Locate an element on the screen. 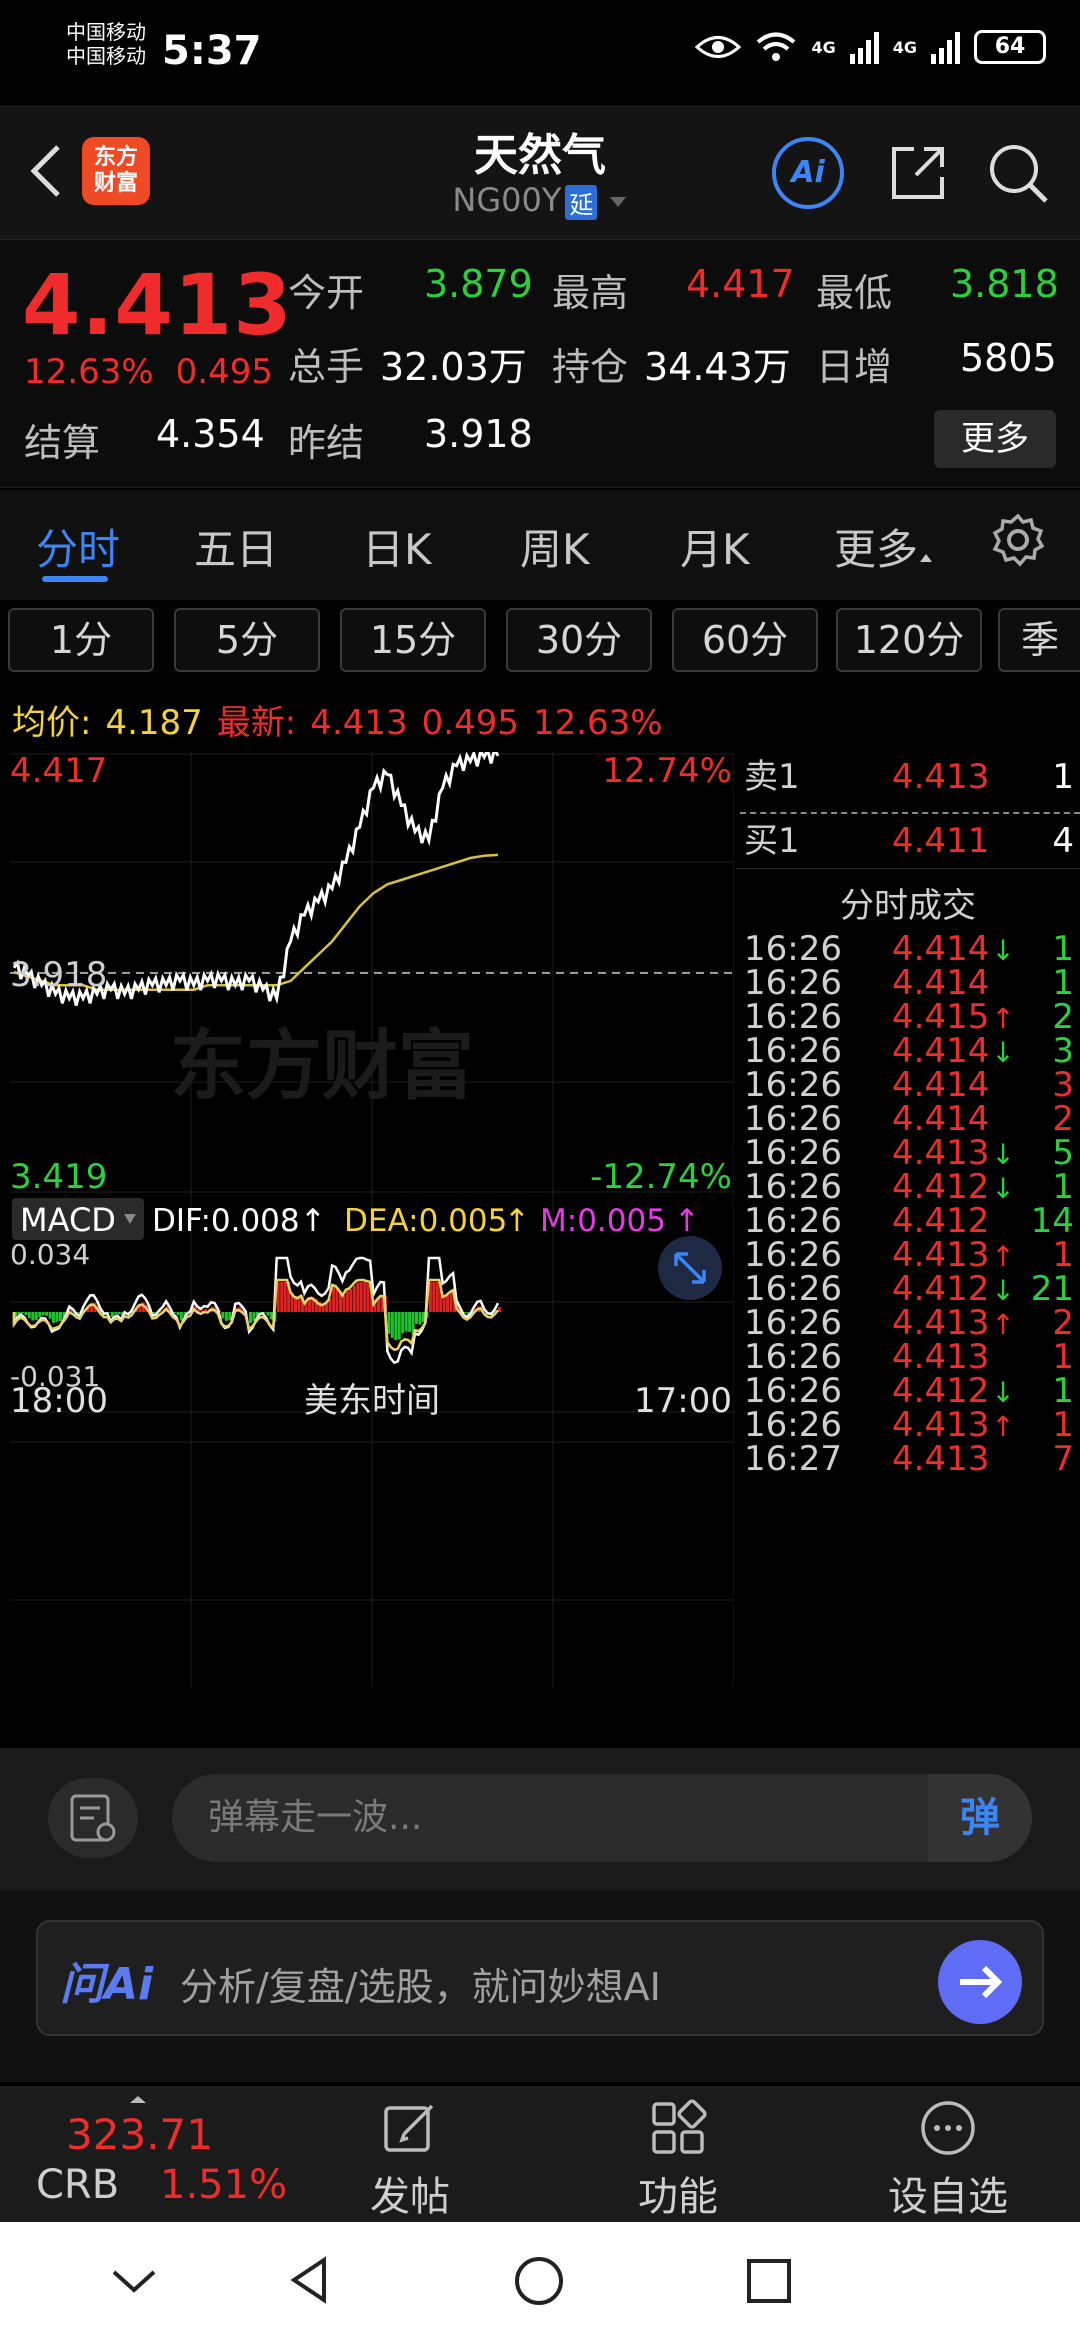  bid-row: 买1 4.411 4 is located at coordinates (909, 841).